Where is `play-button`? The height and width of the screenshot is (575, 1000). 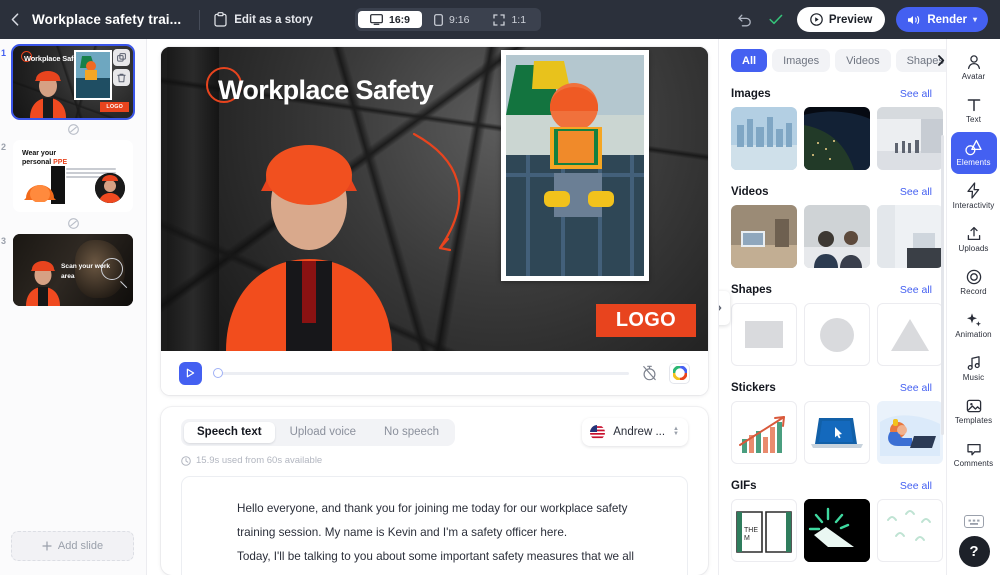 play-button is located at coordinates (190, 373).